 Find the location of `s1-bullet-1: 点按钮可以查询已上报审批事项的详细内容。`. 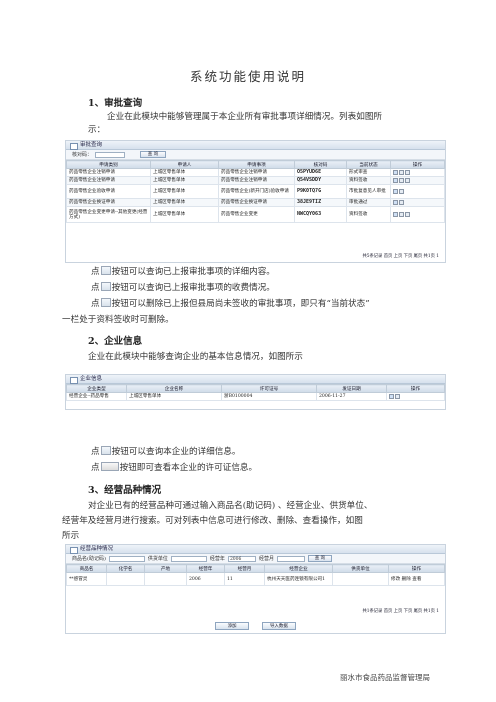

s1-bullet-1: 点按钮可以查询已上报审批事项的详细内容。 is located at coordinates (183, 271).